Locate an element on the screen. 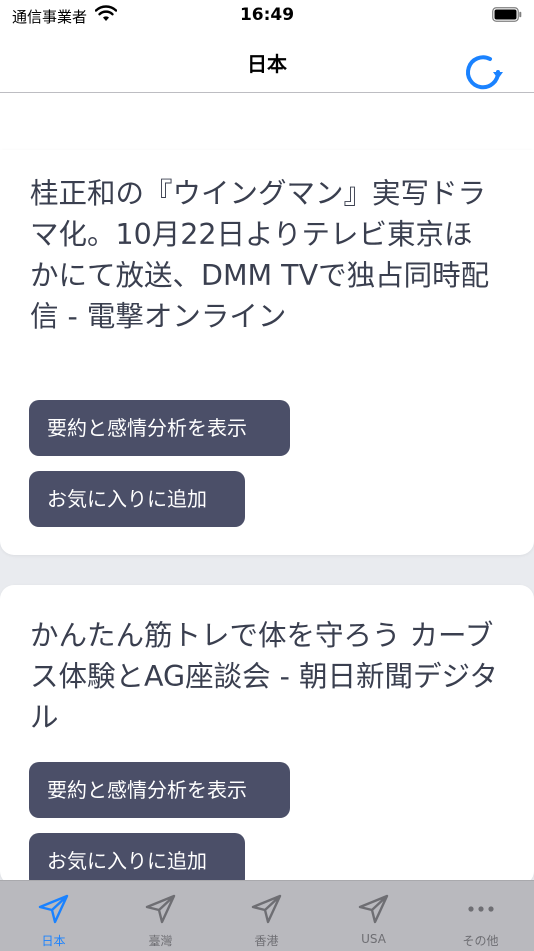  navigation-bar: 日本 is located at coordinates (267, 61).